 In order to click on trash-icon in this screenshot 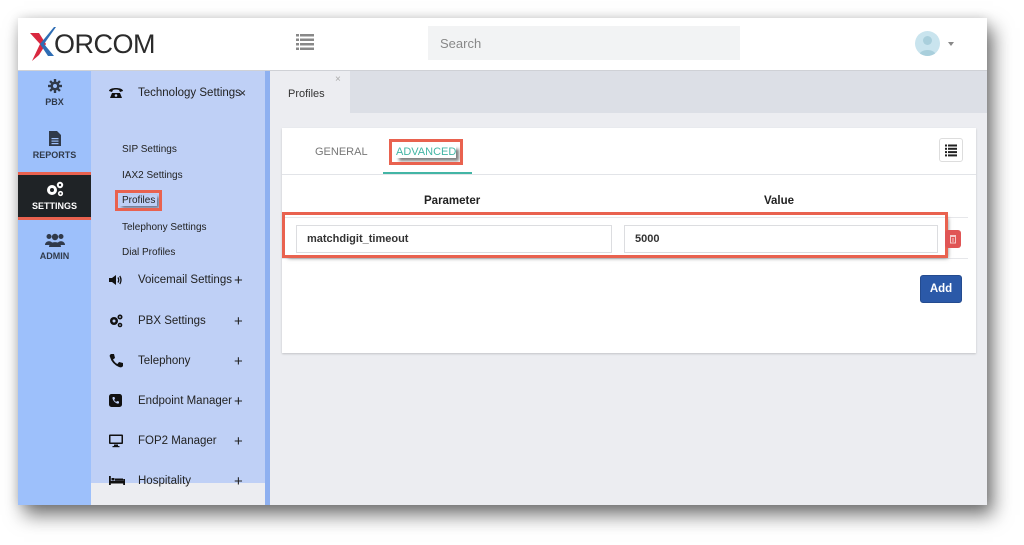, I will do `click(953, 239)`.